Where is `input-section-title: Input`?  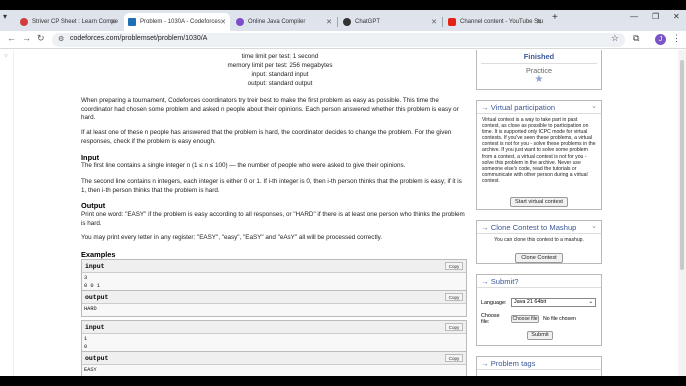 input-section-title: Input is located at coordinates (90, 157).